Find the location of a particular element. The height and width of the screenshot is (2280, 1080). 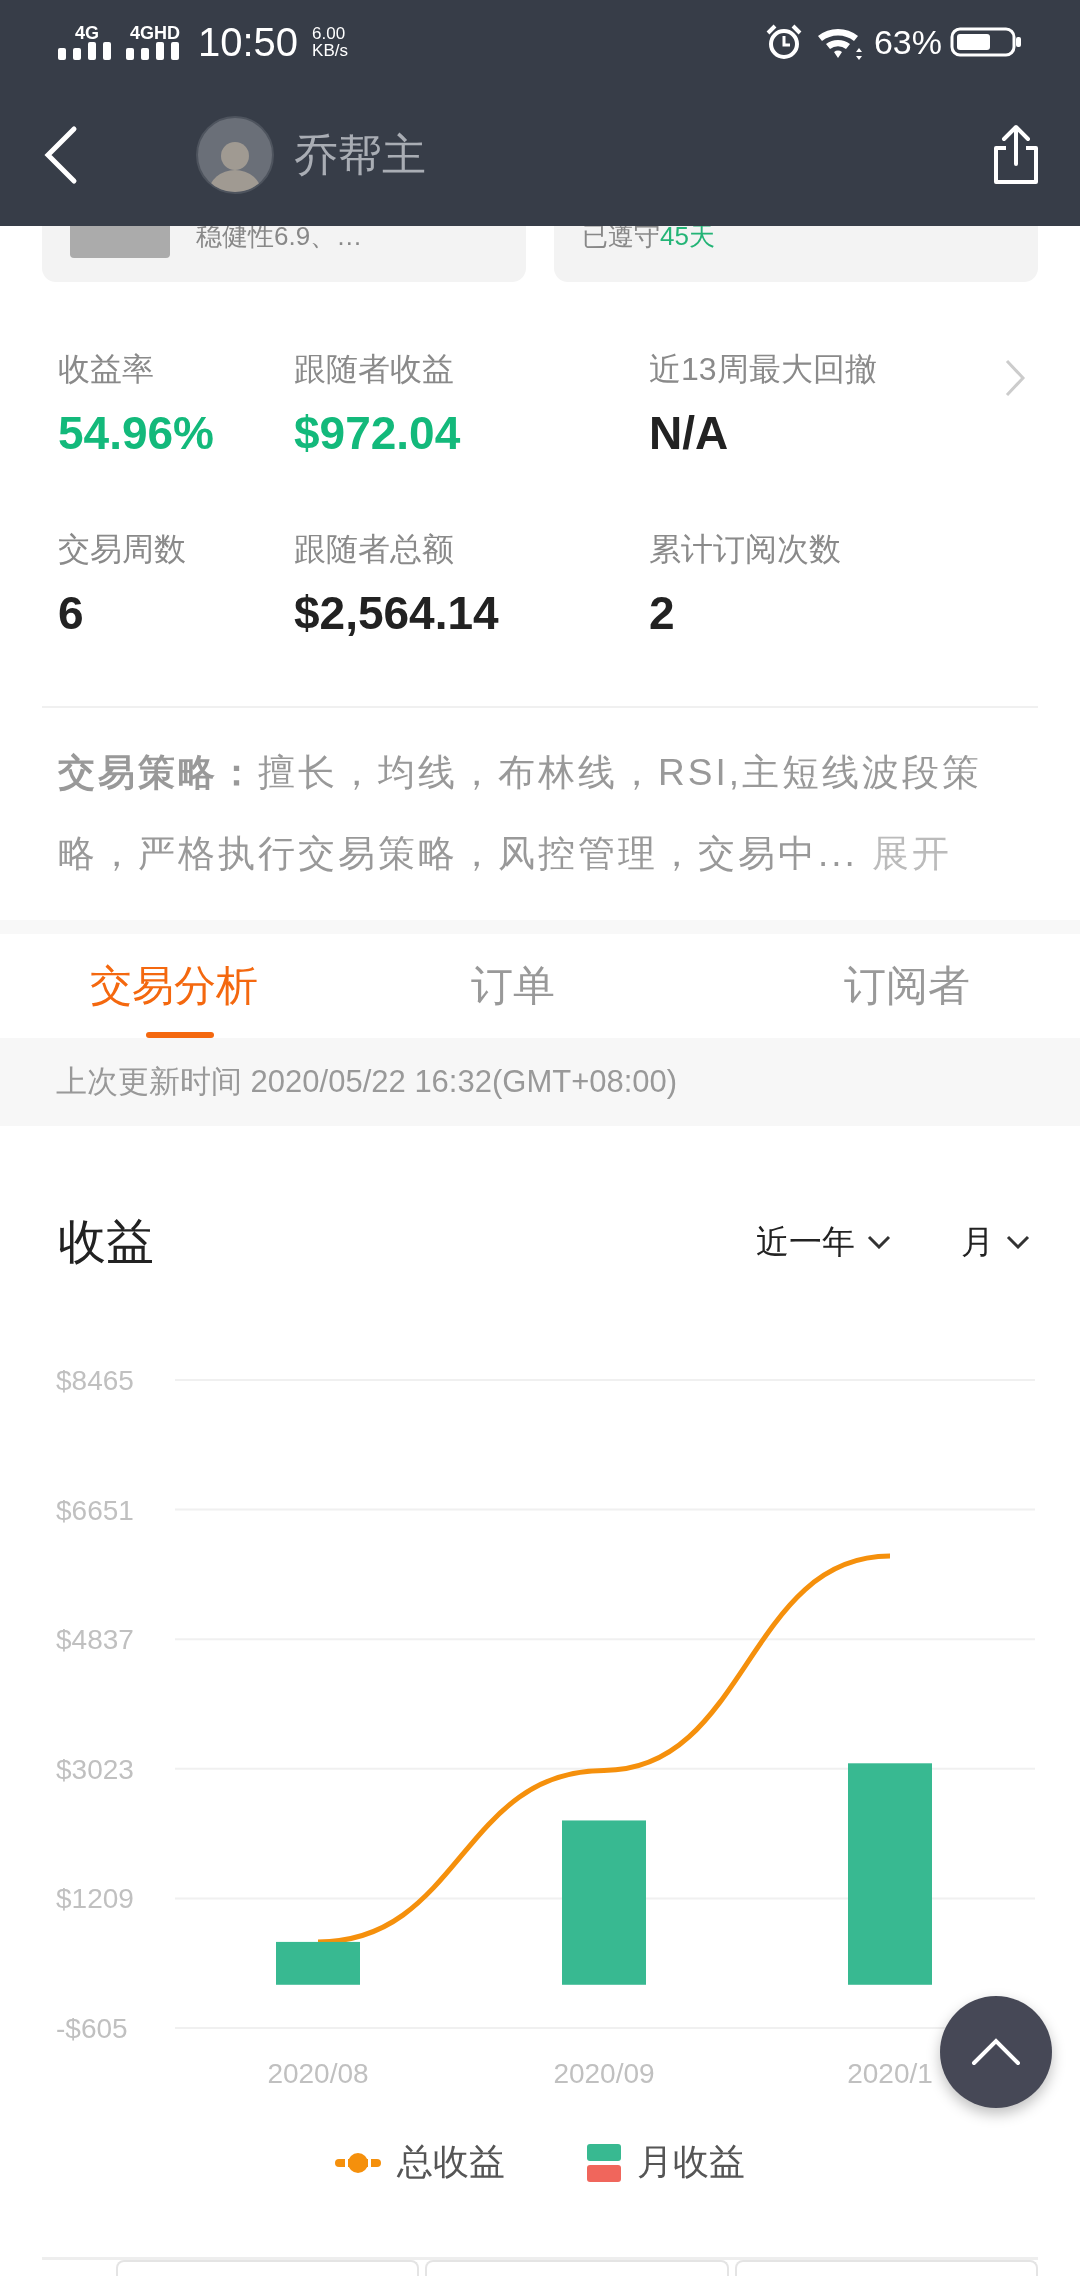

axis-label: $4837 is located at coordinates (95, 1640).